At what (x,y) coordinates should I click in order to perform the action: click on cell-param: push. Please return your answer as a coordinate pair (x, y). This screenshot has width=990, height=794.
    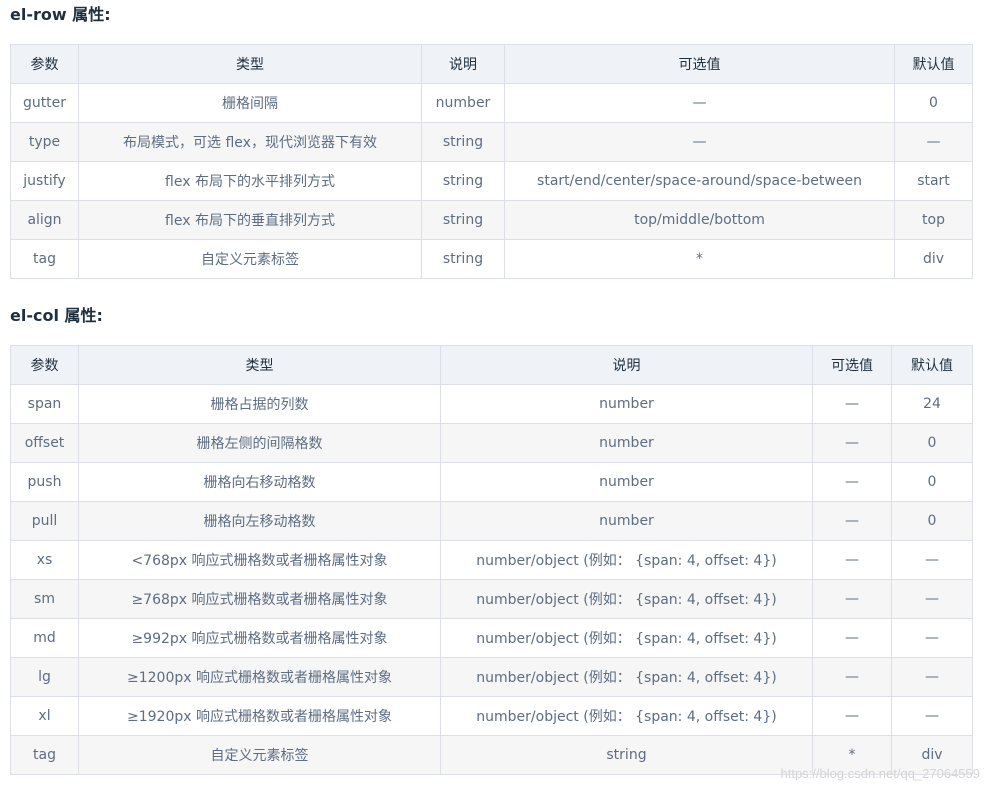
    Looking at the image, I should click on (44, 482).